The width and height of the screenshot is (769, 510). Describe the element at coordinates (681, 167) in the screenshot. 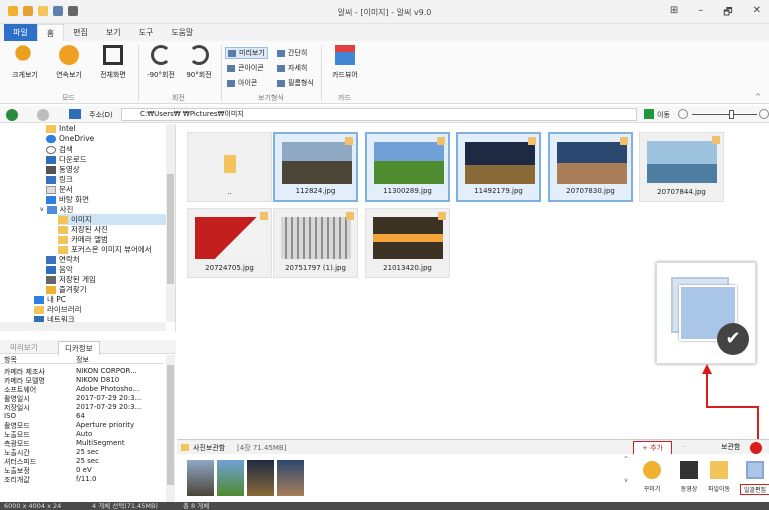

I see `thumbnail: 20707844.jpg` at that location.